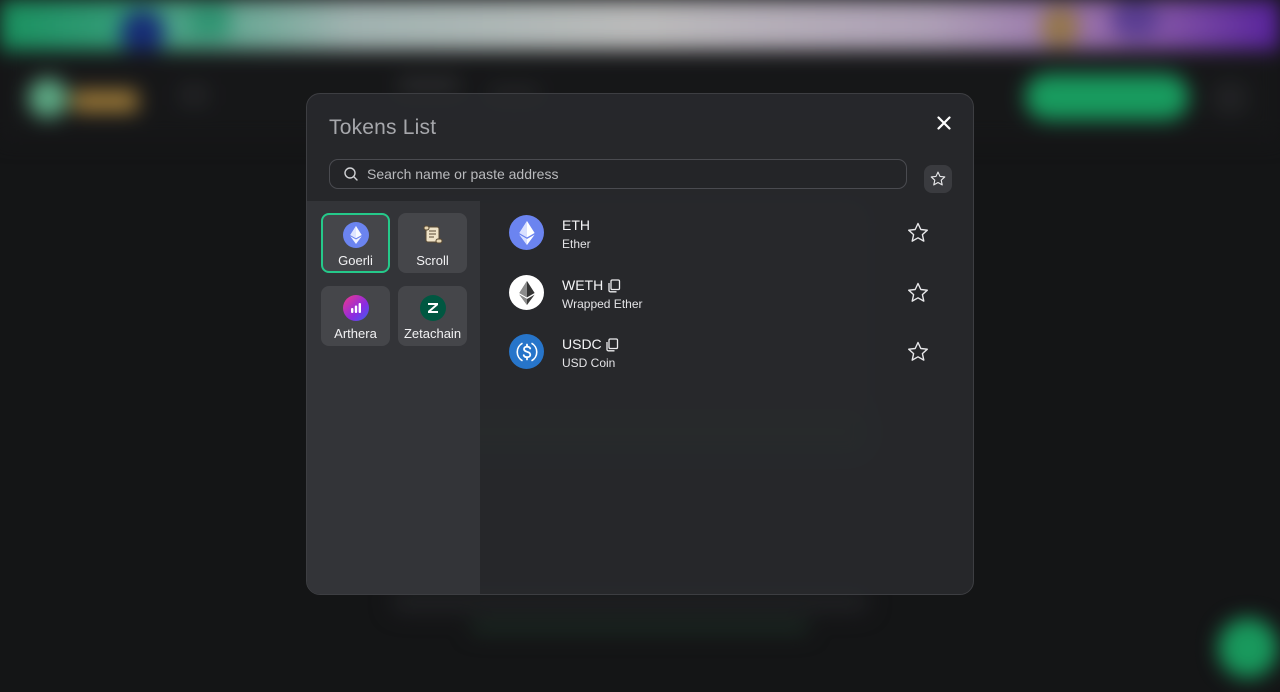 The image size is (1280, 692). What do you see at coordinates (432, 260) in the screenshot?
I see `chain-label: Scroll` at bounding box center [432, 260].